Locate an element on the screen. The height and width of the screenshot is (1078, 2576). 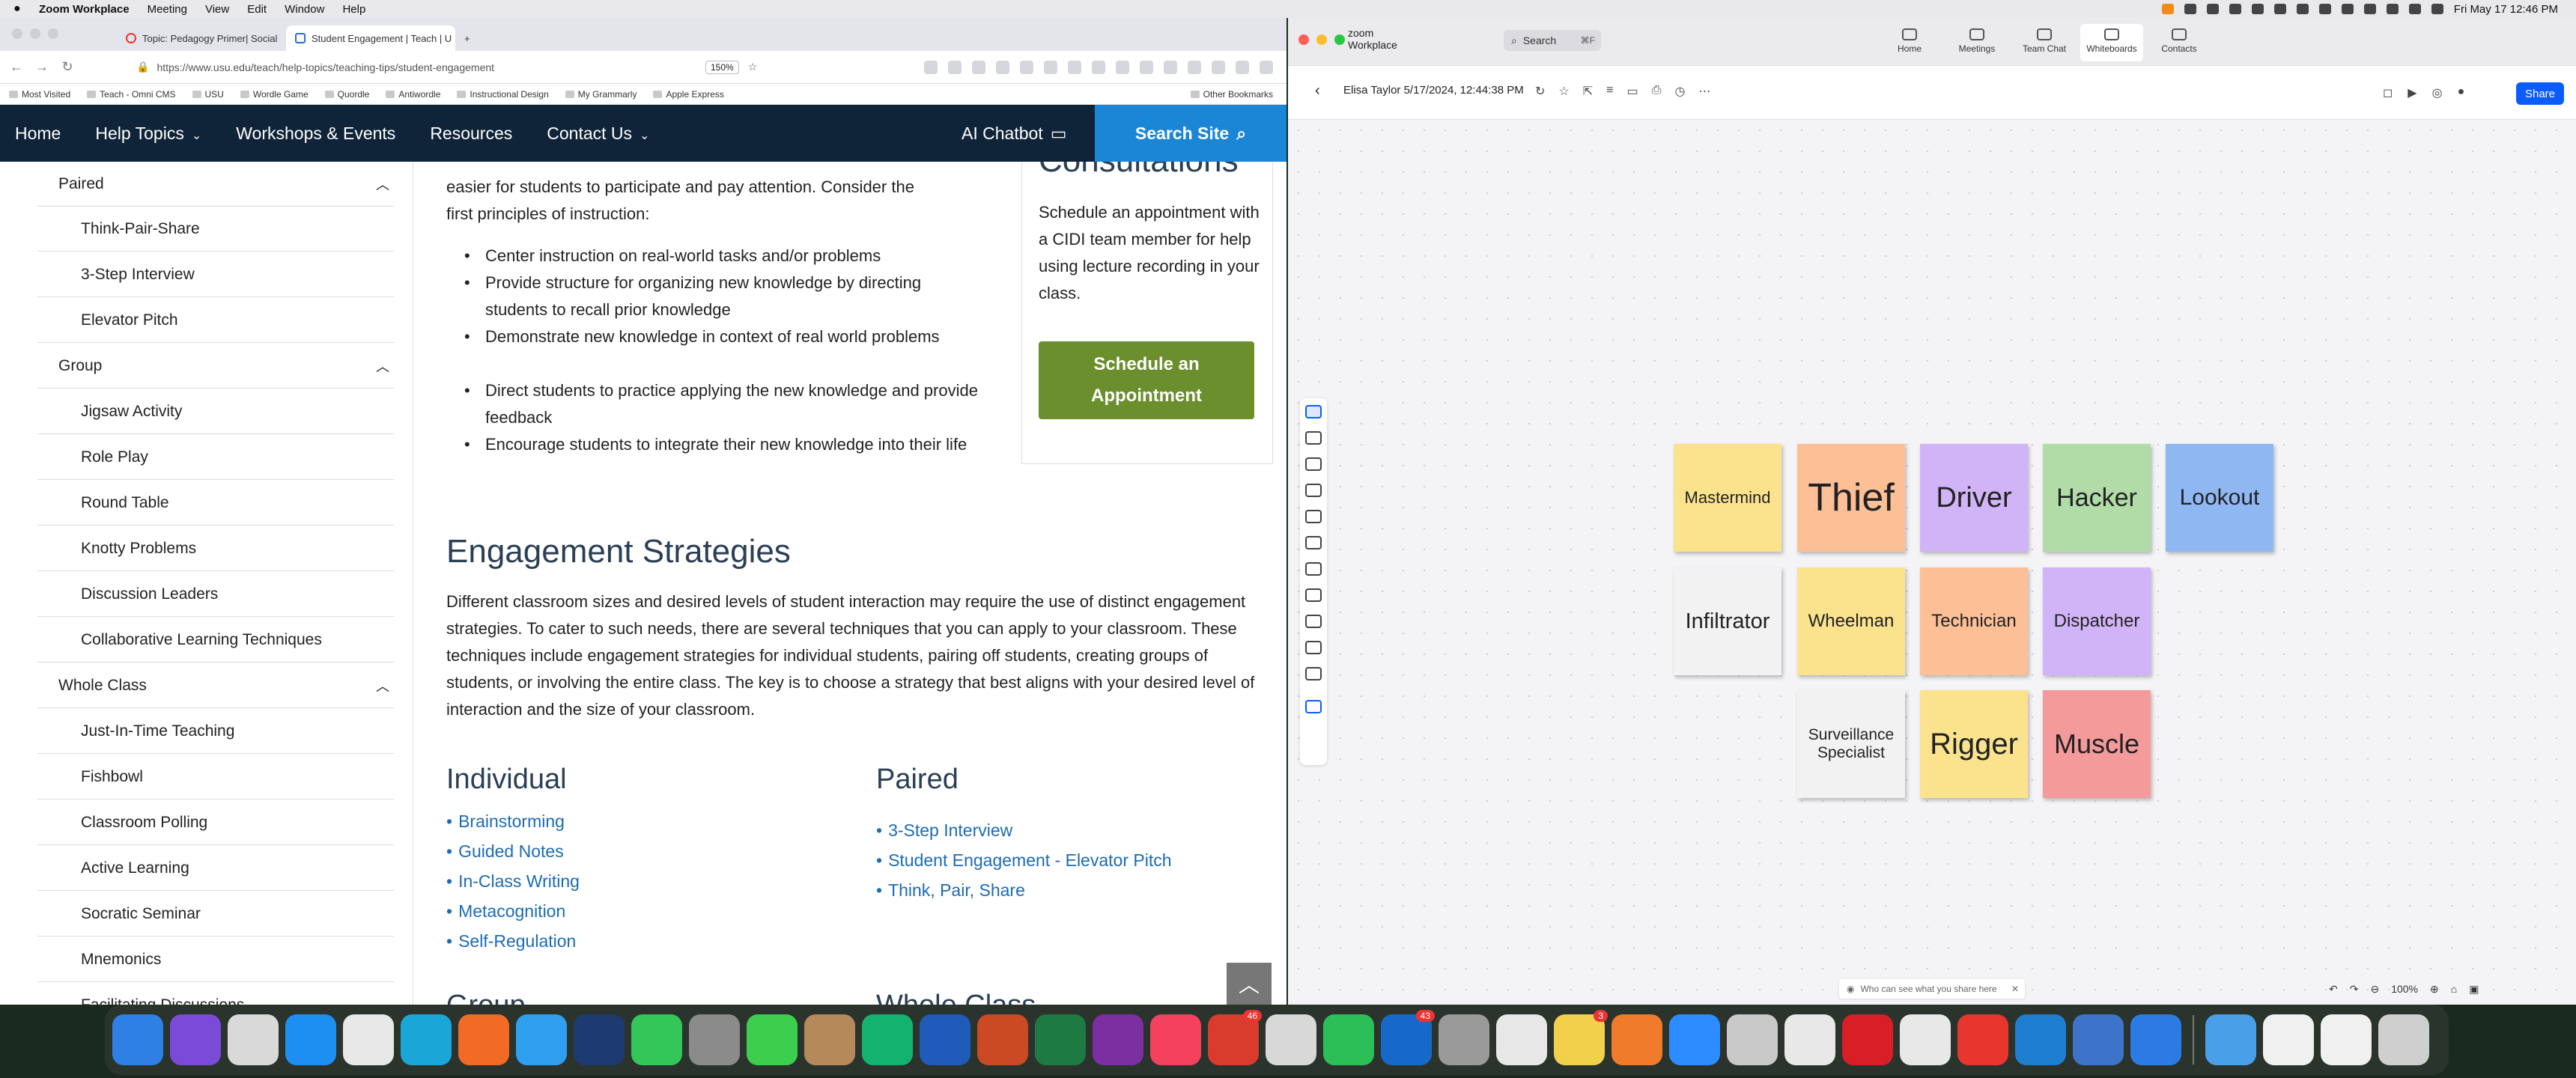
phone-app-icon is located at coordinates (599, 1039).